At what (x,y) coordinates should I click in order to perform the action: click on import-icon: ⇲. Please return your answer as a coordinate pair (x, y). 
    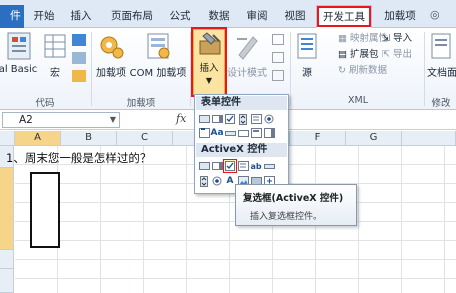
    Looking at the image, I should click on (386, 38).